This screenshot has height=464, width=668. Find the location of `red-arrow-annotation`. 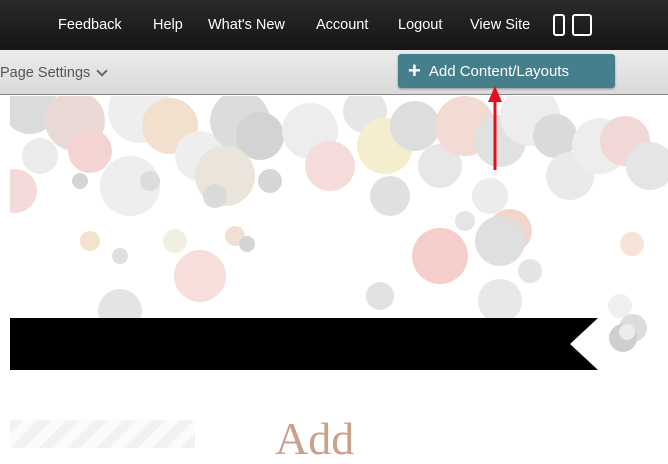

red-arrow-annotation is located at coordinates (495, 128).